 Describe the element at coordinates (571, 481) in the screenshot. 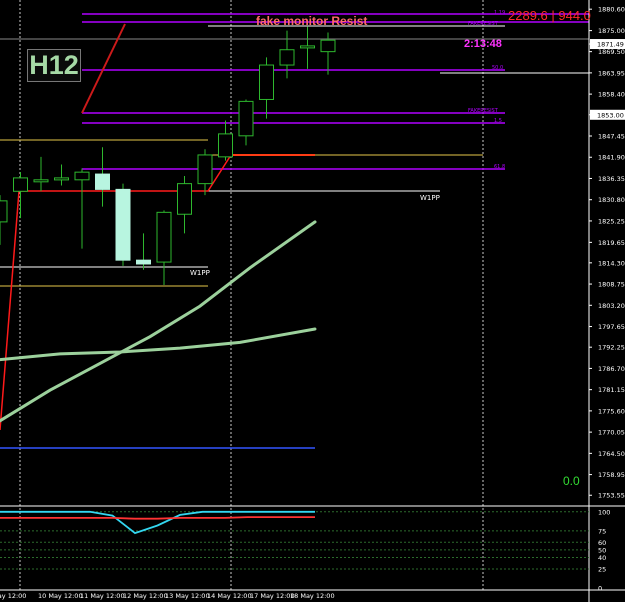

I see `indicator-value: 0.0` at that location.